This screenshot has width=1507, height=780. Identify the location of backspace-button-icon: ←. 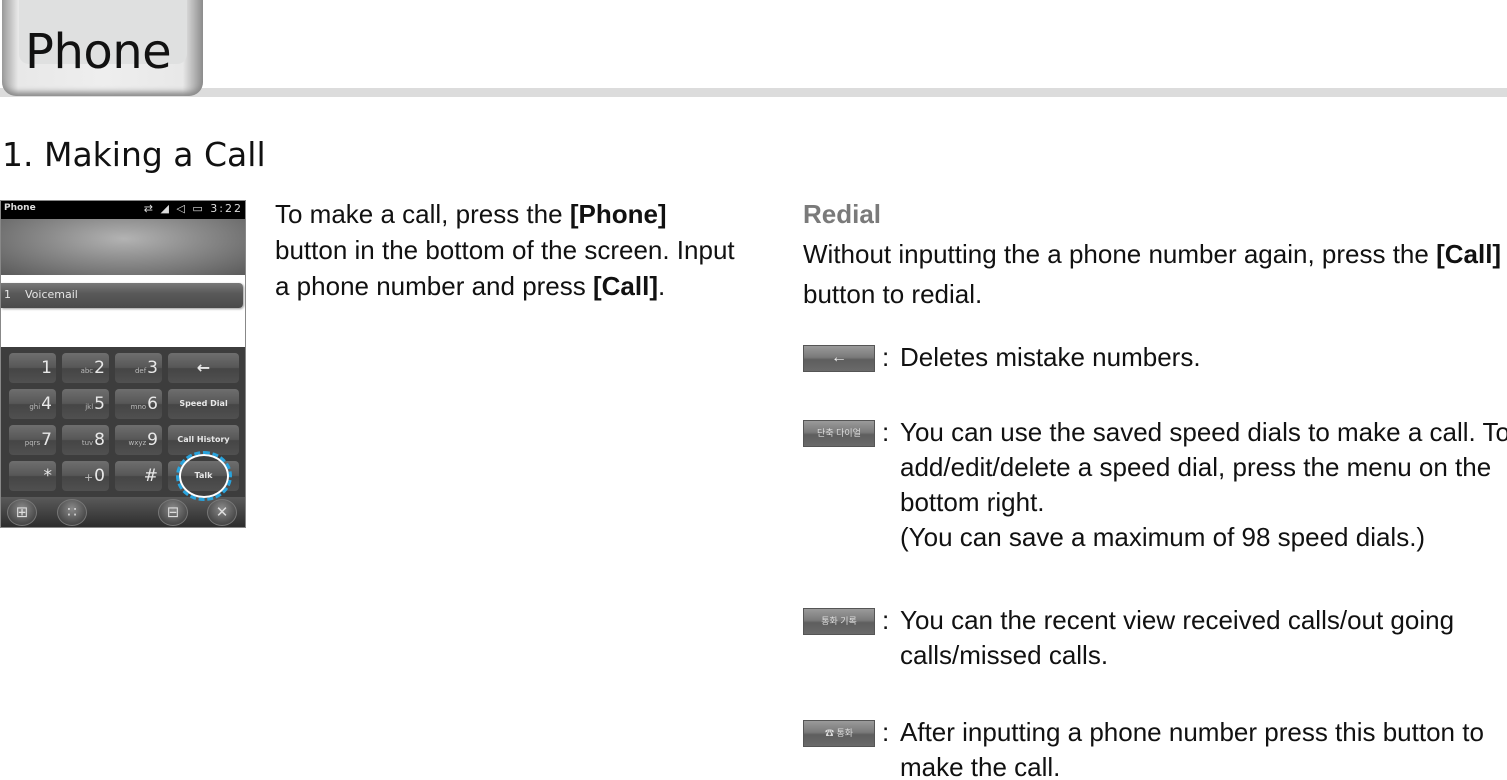
(839, 358).